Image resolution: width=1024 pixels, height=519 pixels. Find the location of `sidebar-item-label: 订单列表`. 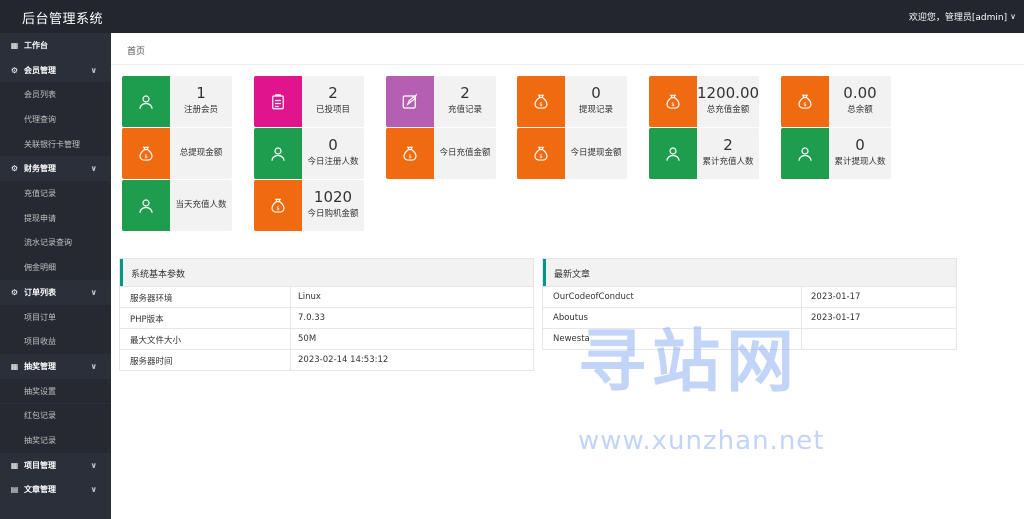

sidebar-item-label: 订单列表 is located at coordinates (40, 292).